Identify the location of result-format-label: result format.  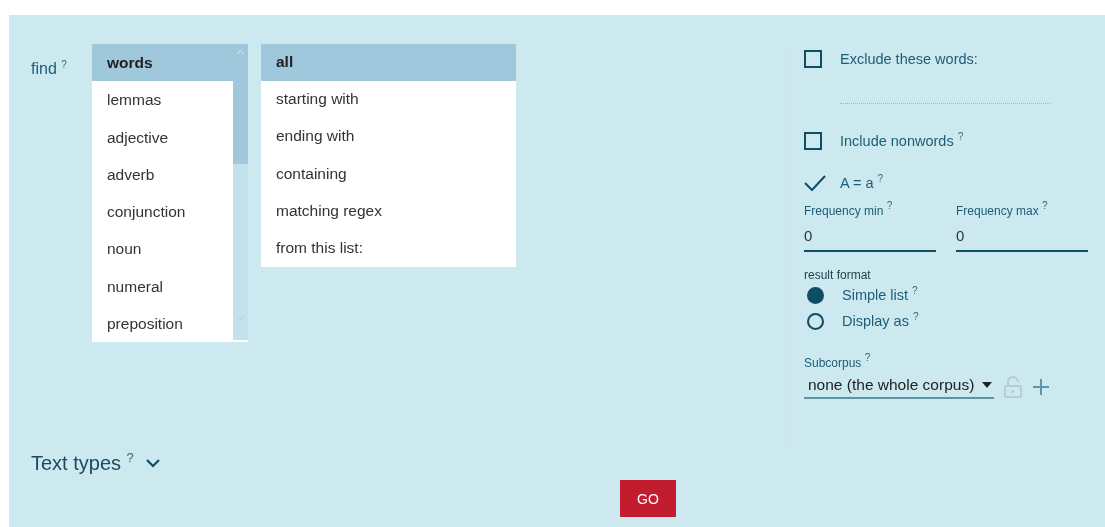
(838, 275).